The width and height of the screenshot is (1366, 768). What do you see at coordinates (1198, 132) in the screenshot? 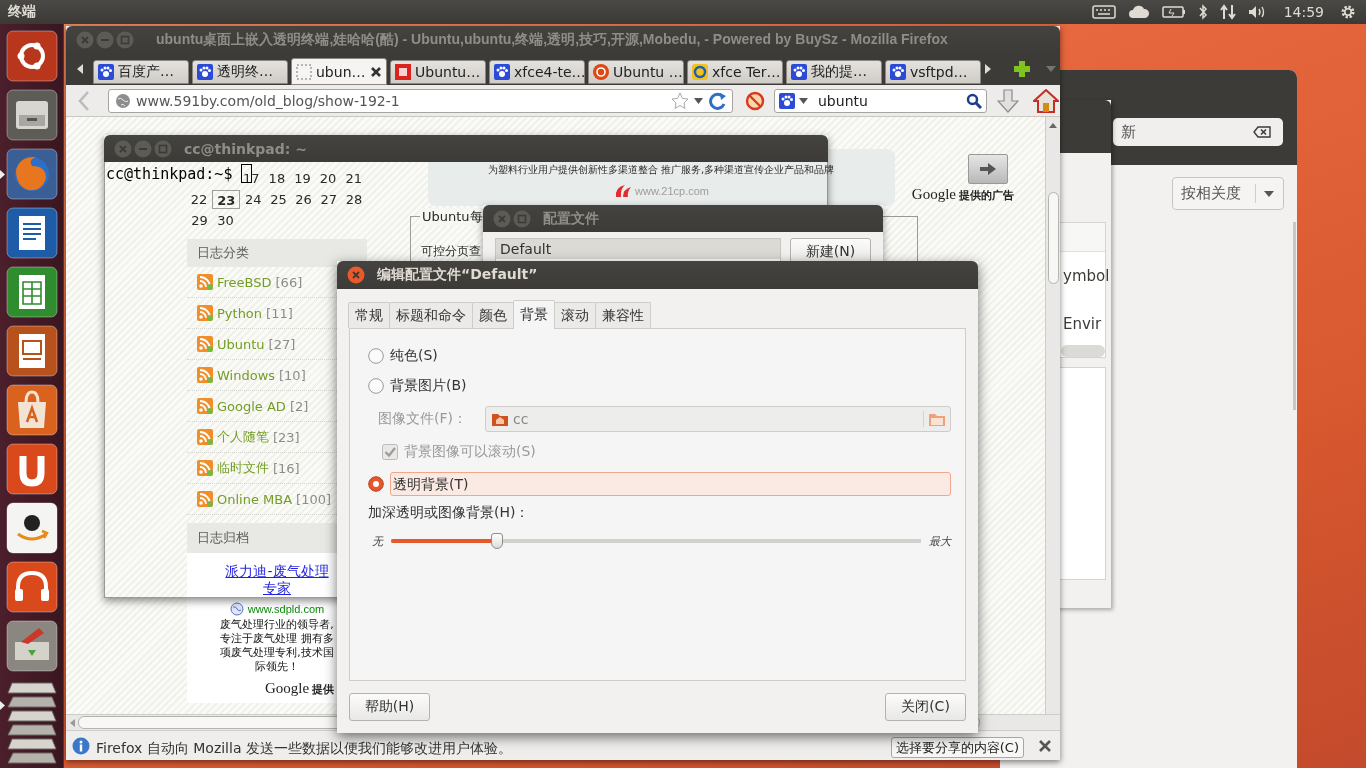
I see `search-field: 新` at bounding box center [1198, 132].